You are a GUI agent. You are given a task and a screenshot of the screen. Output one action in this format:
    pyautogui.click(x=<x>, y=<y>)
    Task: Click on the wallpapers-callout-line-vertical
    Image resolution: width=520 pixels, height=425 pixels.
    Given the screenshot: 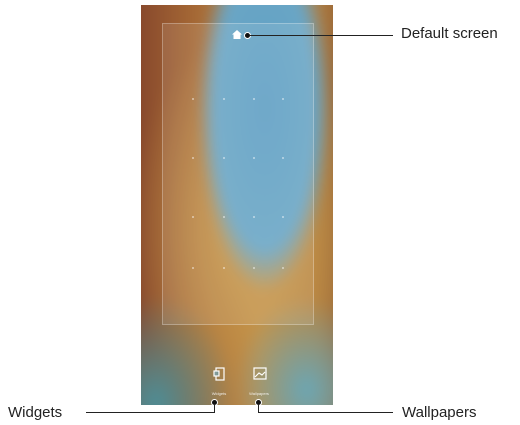 What is the action you would take?
    pyautogui.click(x=258, y=408)
    